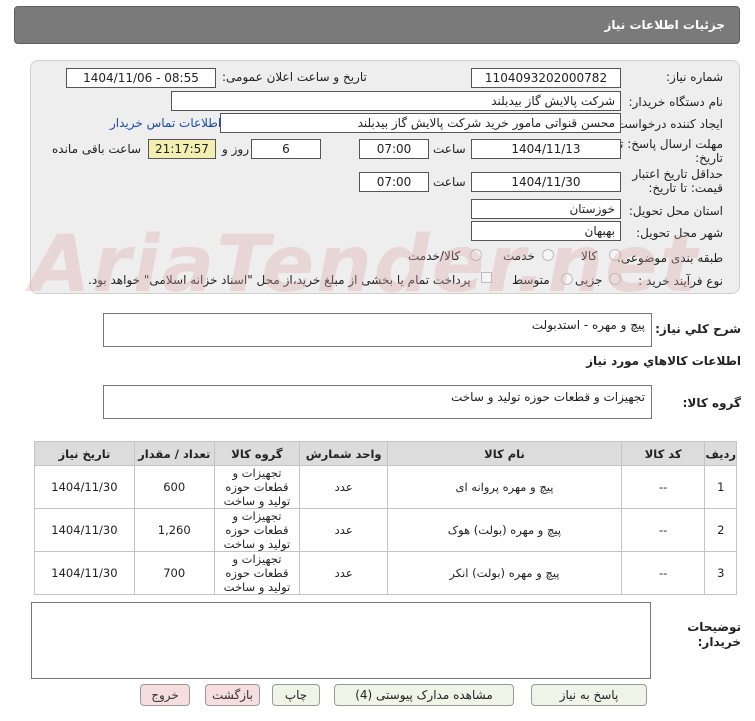  Describe the element at coordinates (685, 188) in the screenshot. I see `validity-label-2: قیمت: تا تاریخ:` at that location.